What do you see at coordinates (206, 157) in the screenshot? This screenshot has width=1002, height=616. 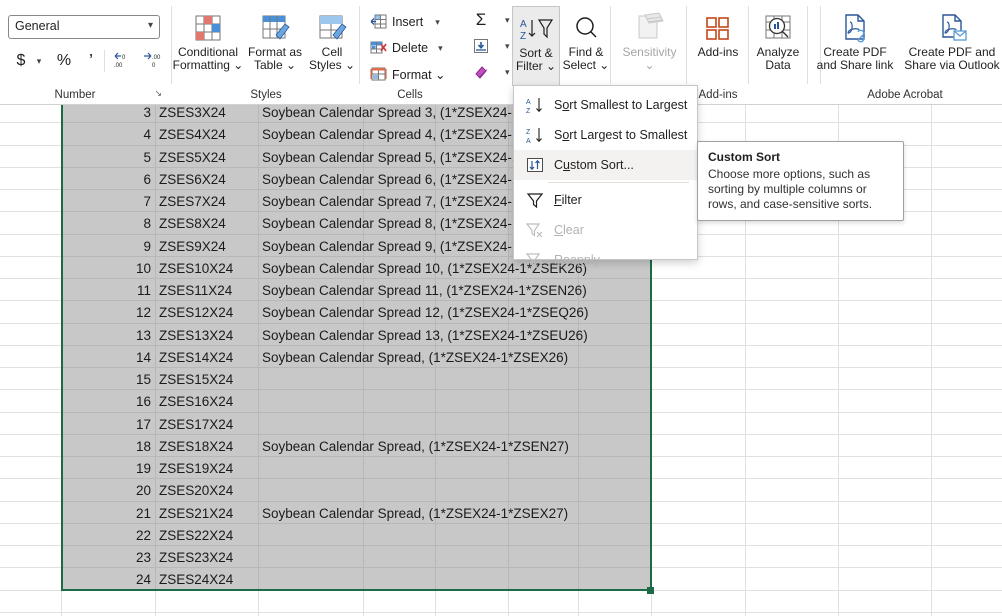 I see `cell-symbol: ZSES5X24` at bounding box center [206, 157].